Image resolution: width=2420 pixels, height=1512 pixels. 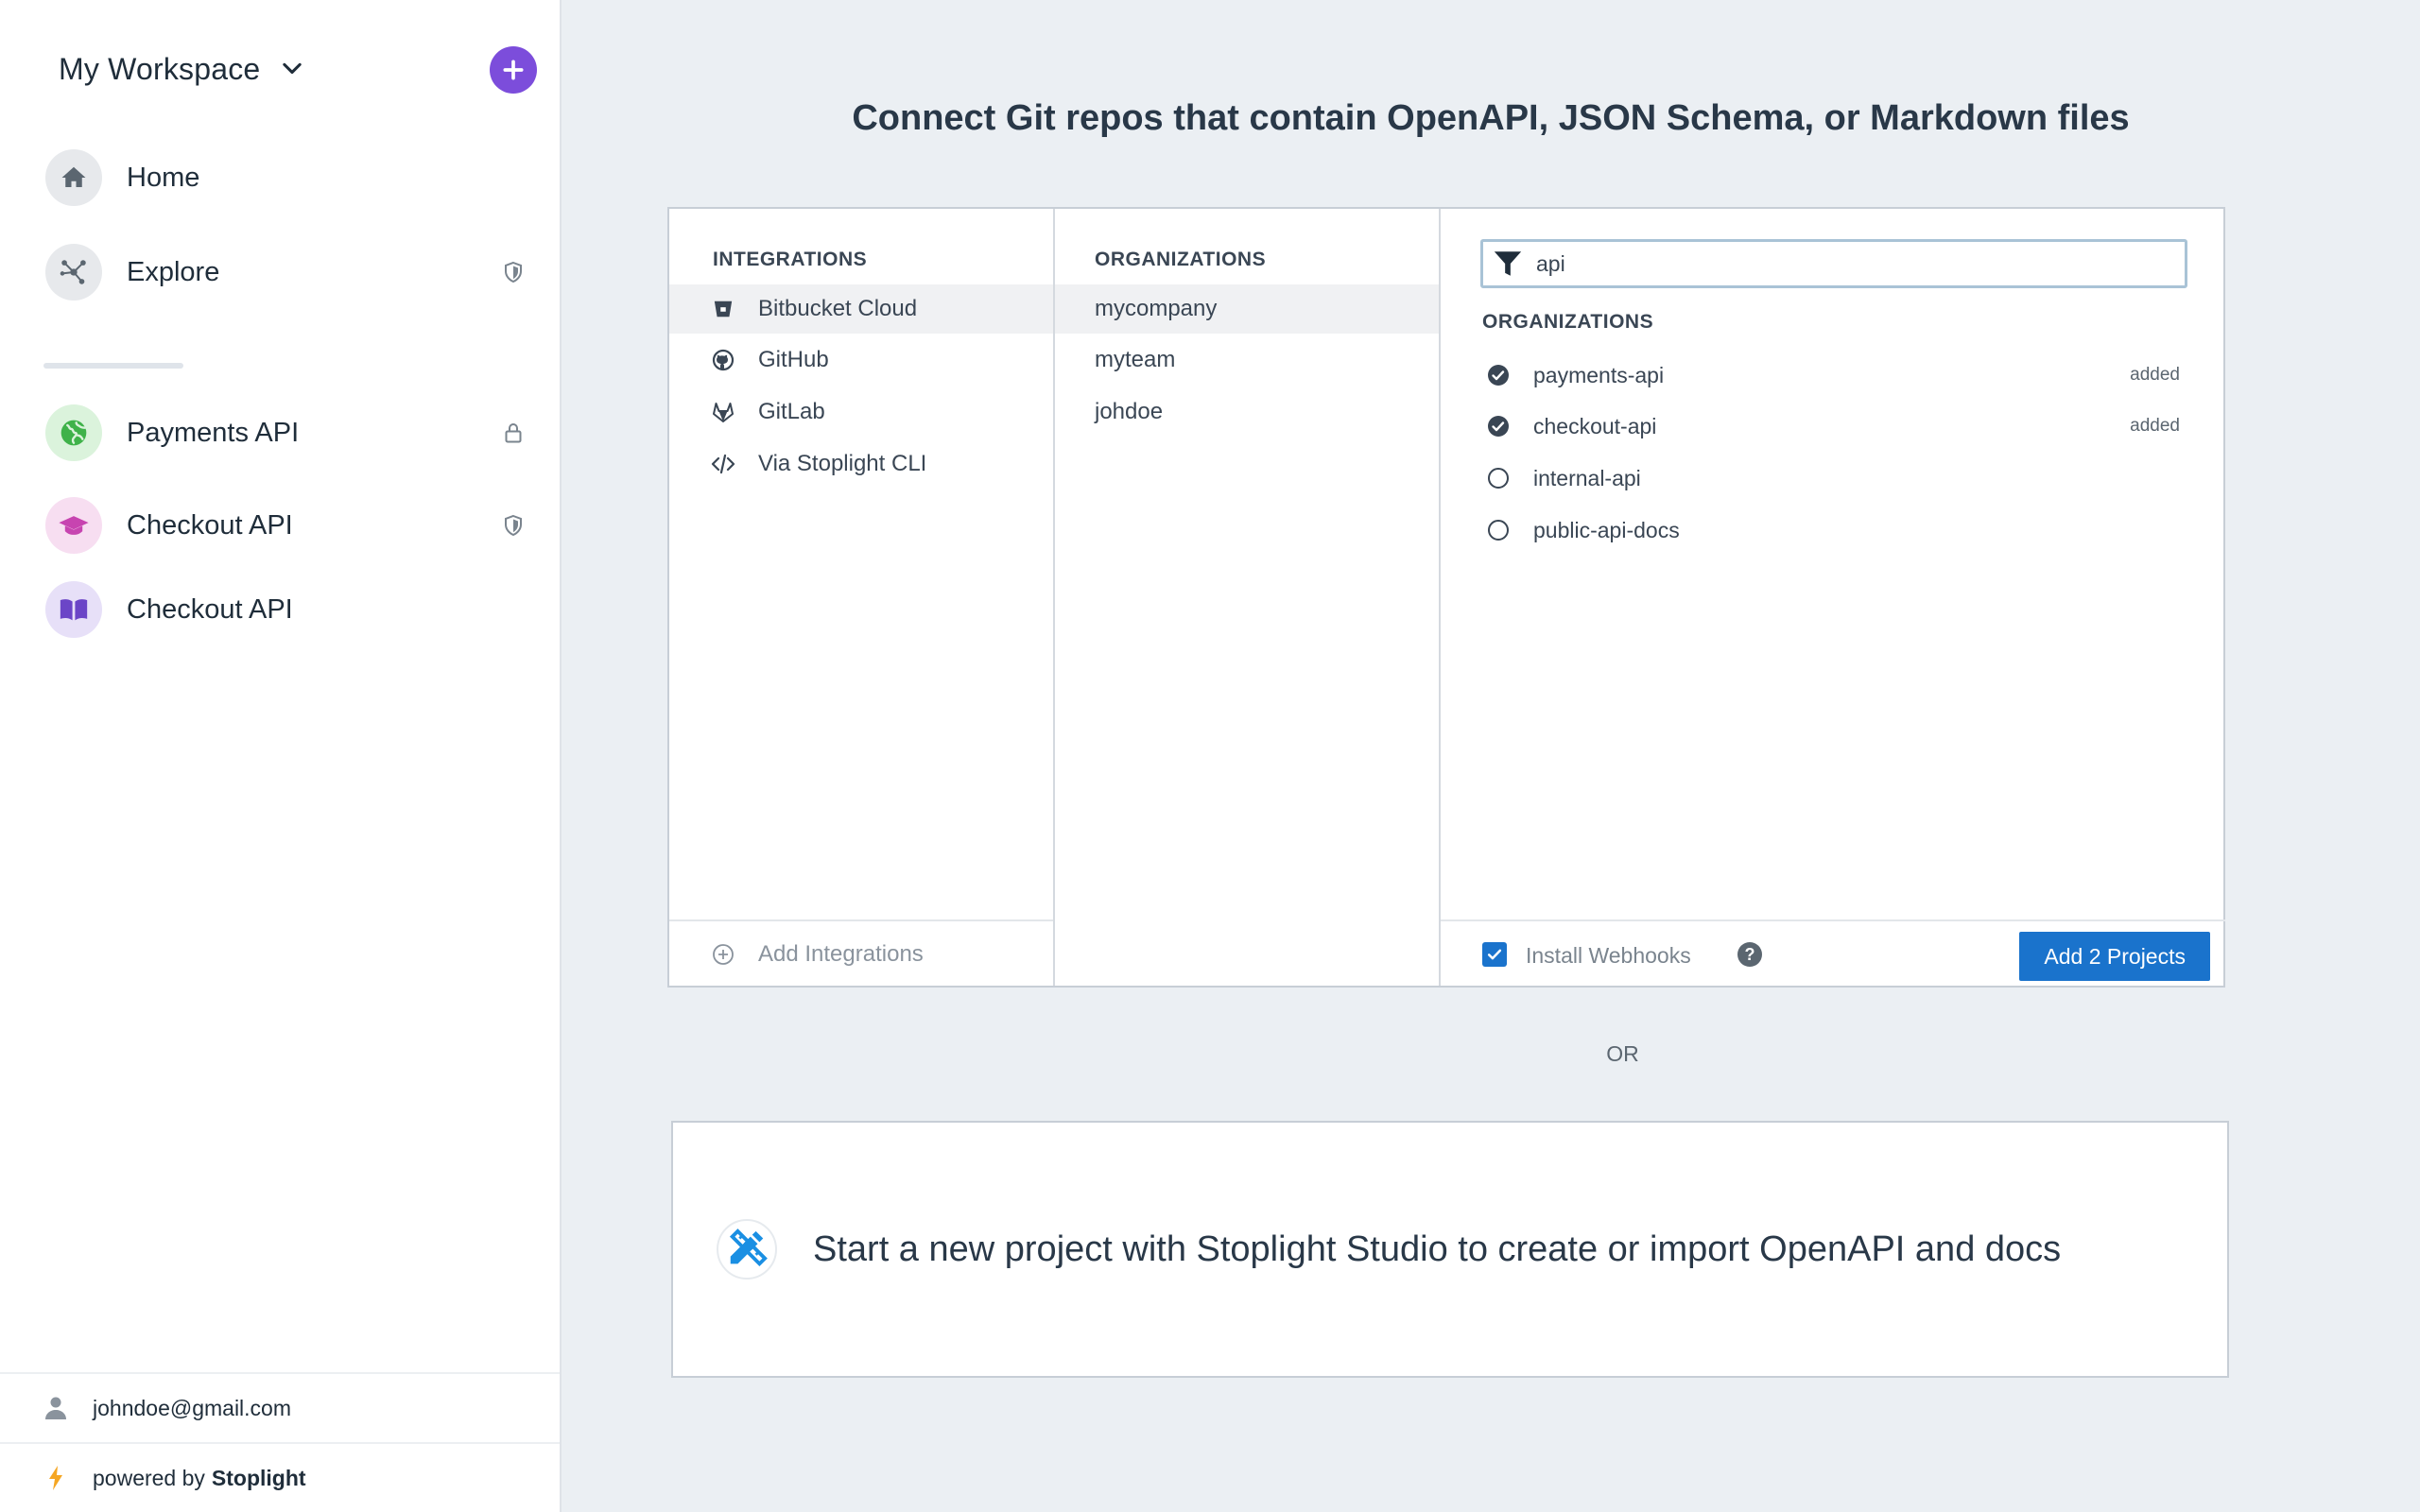 I want to click on install-webhooks-checkbox, so click(x=1494, y=954).